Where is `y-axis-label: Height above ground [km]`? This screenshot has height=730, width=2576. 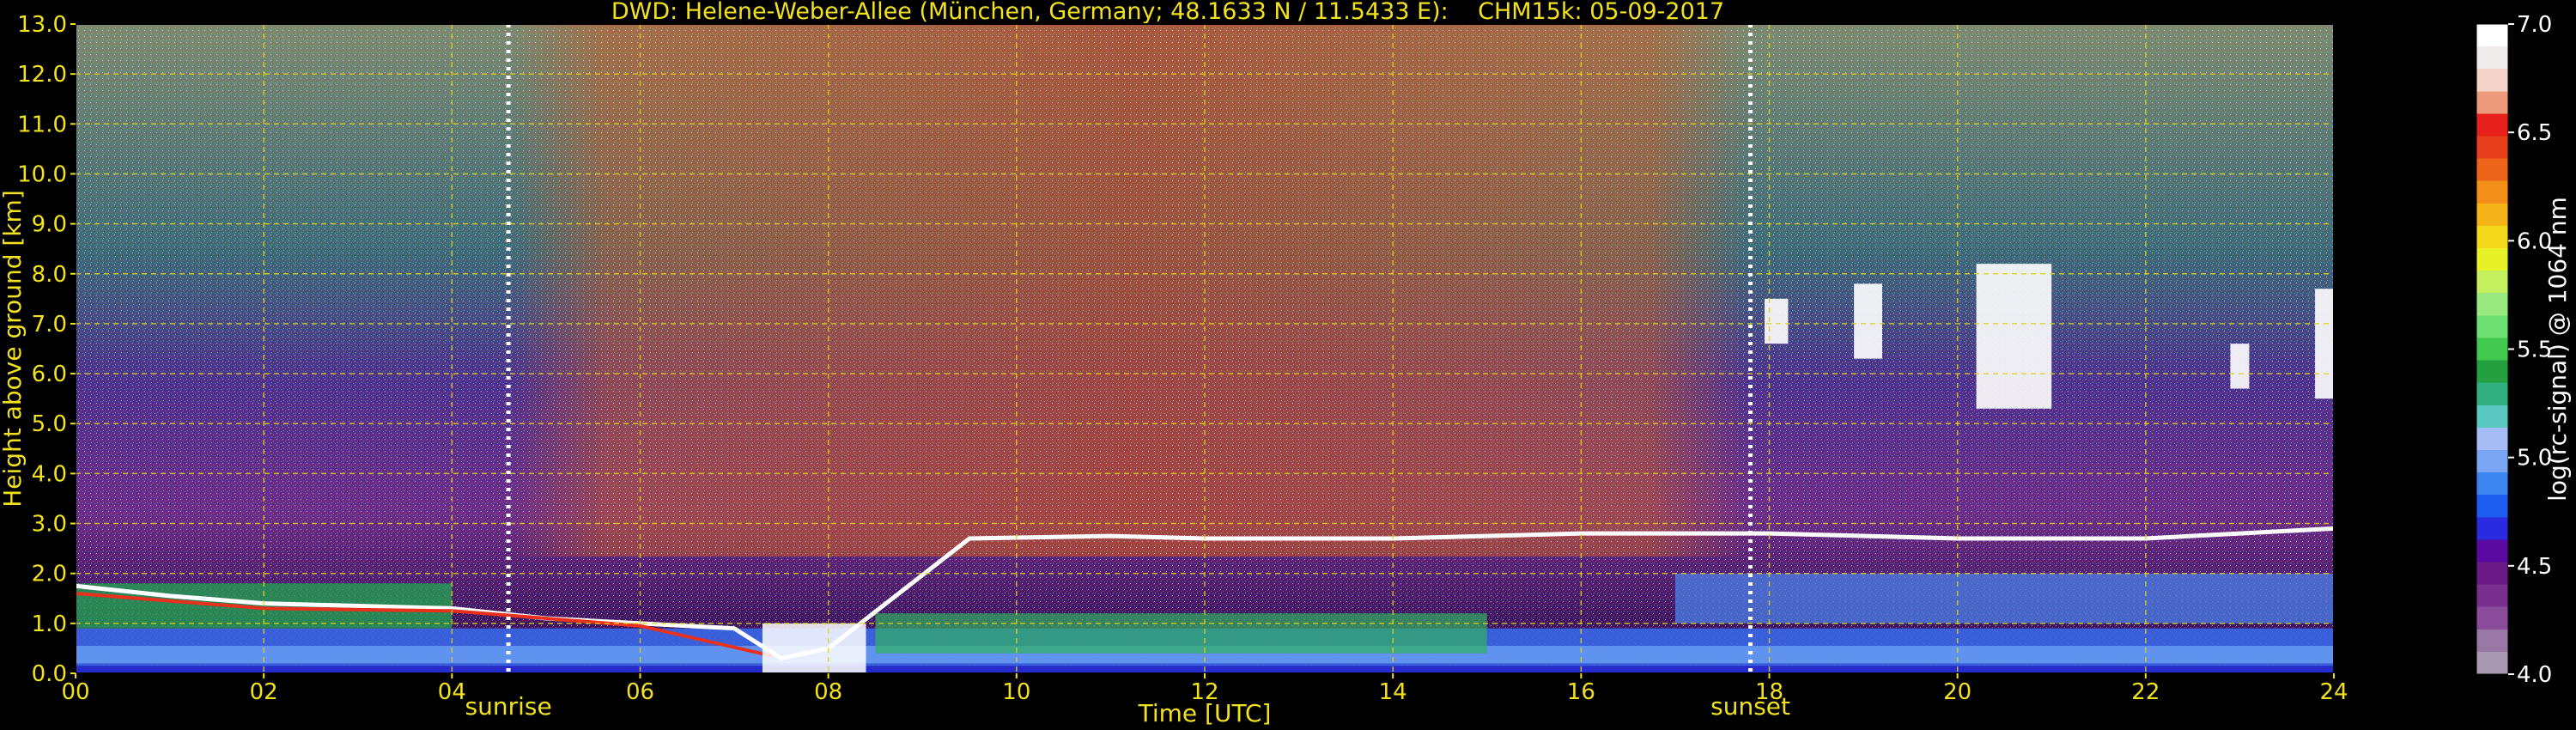
y-axis-label: Height above ground [km] is located at coordinates (13, 349).